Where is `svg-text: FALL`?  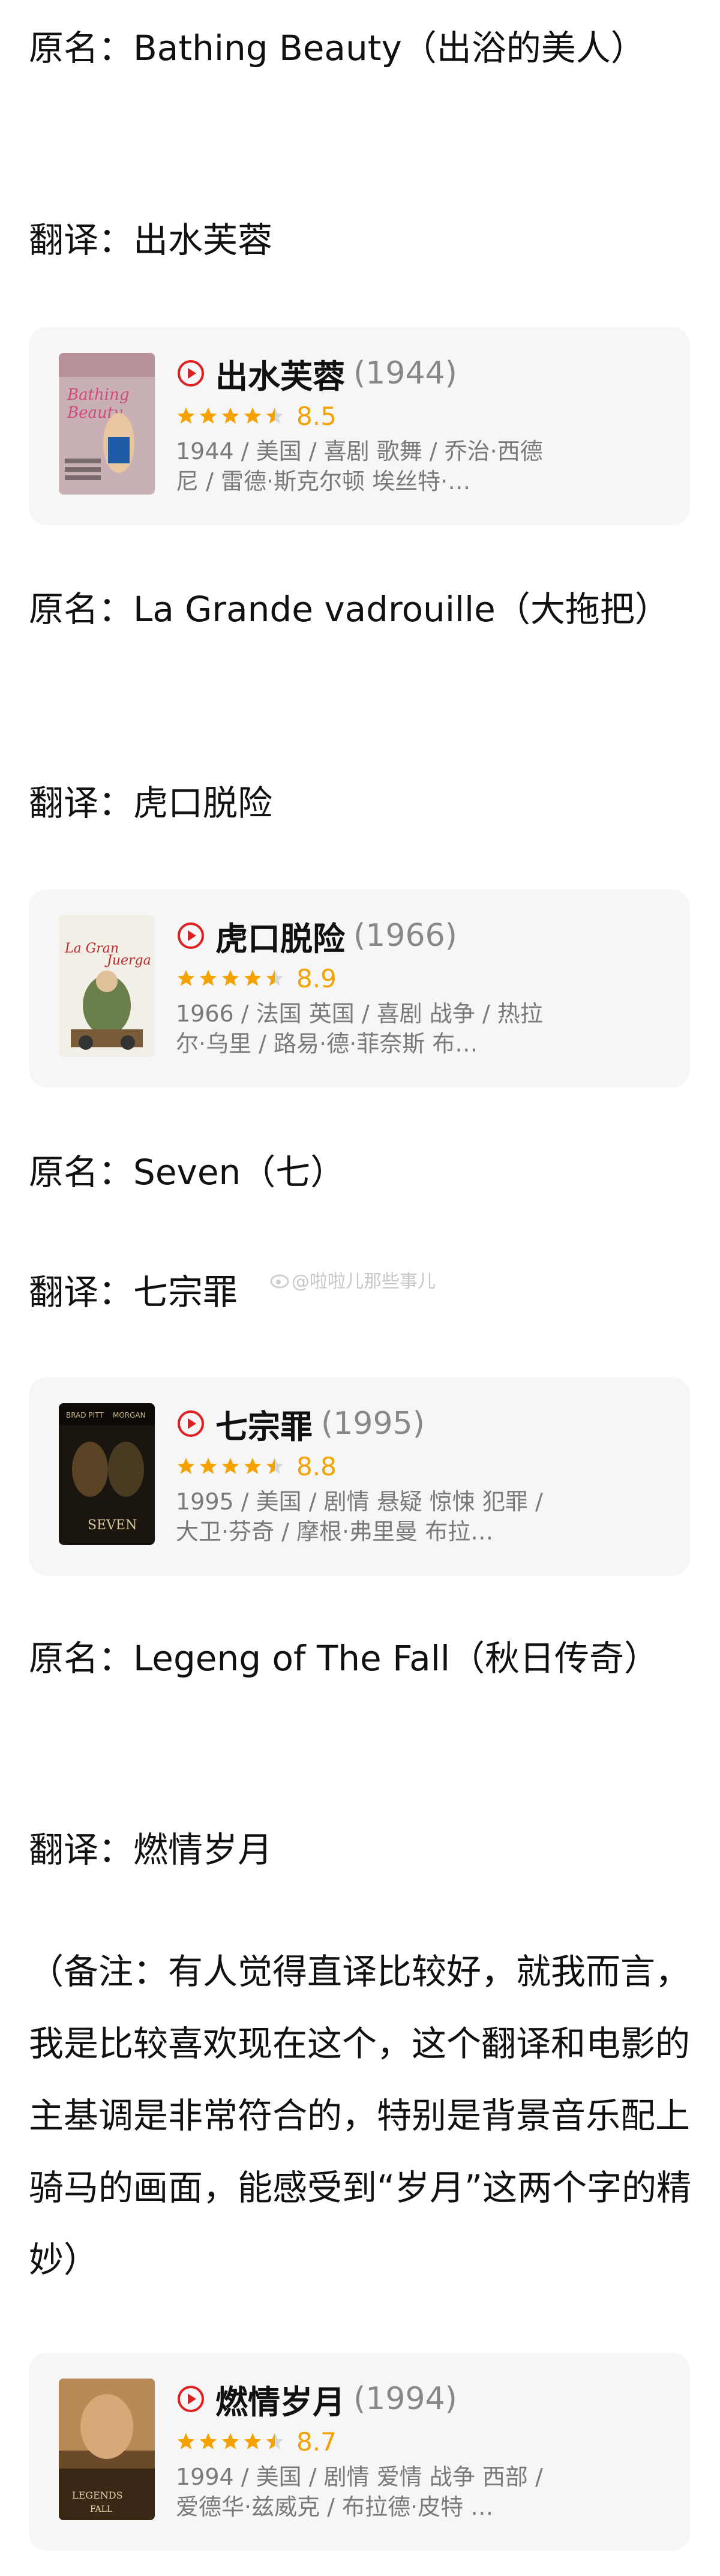 svg-text: FALL is located at coordinates (101, 2509).